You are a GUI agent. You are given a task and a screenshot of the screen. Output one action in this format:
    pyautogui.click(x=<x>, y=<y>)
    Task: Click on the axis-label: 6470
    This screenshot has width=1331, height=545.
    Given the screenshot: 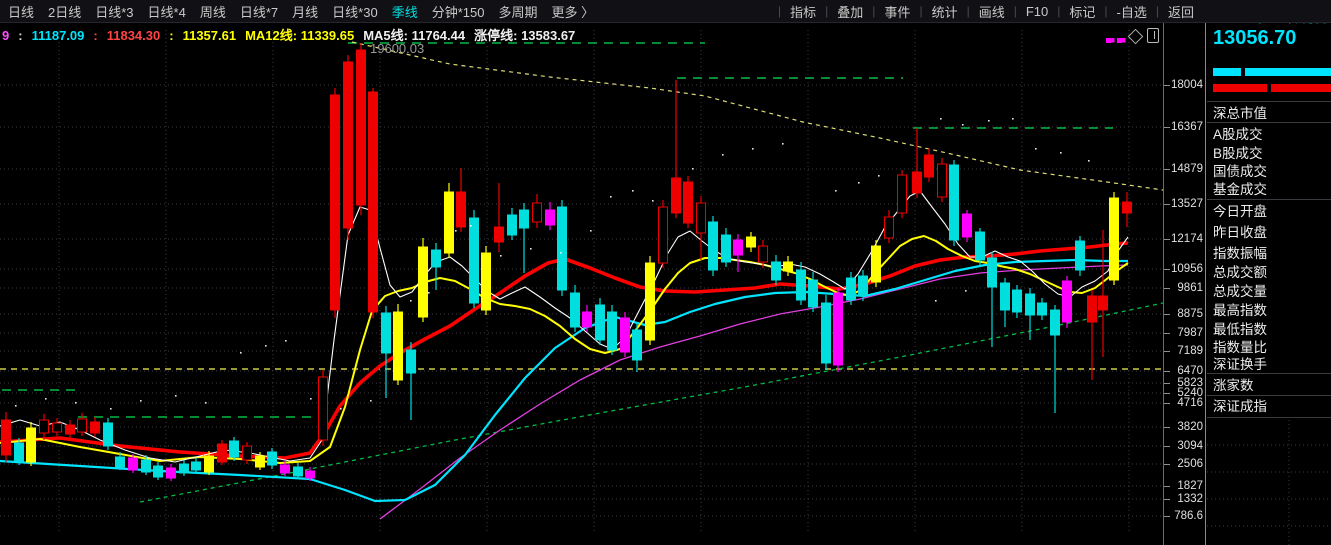 What is the action you would take?
    pyautogui.click(x=1190, y=371)
    